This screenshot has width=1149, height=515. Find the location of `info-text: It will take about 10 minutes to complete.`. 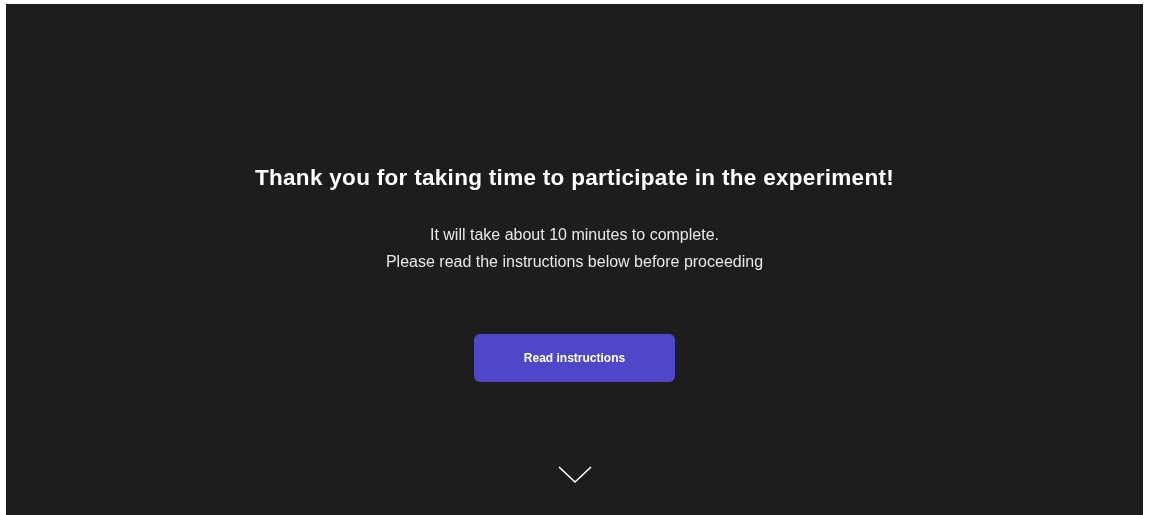

info-text: It will take about 10 minutes to complete. is located at coordinates (574, 234).